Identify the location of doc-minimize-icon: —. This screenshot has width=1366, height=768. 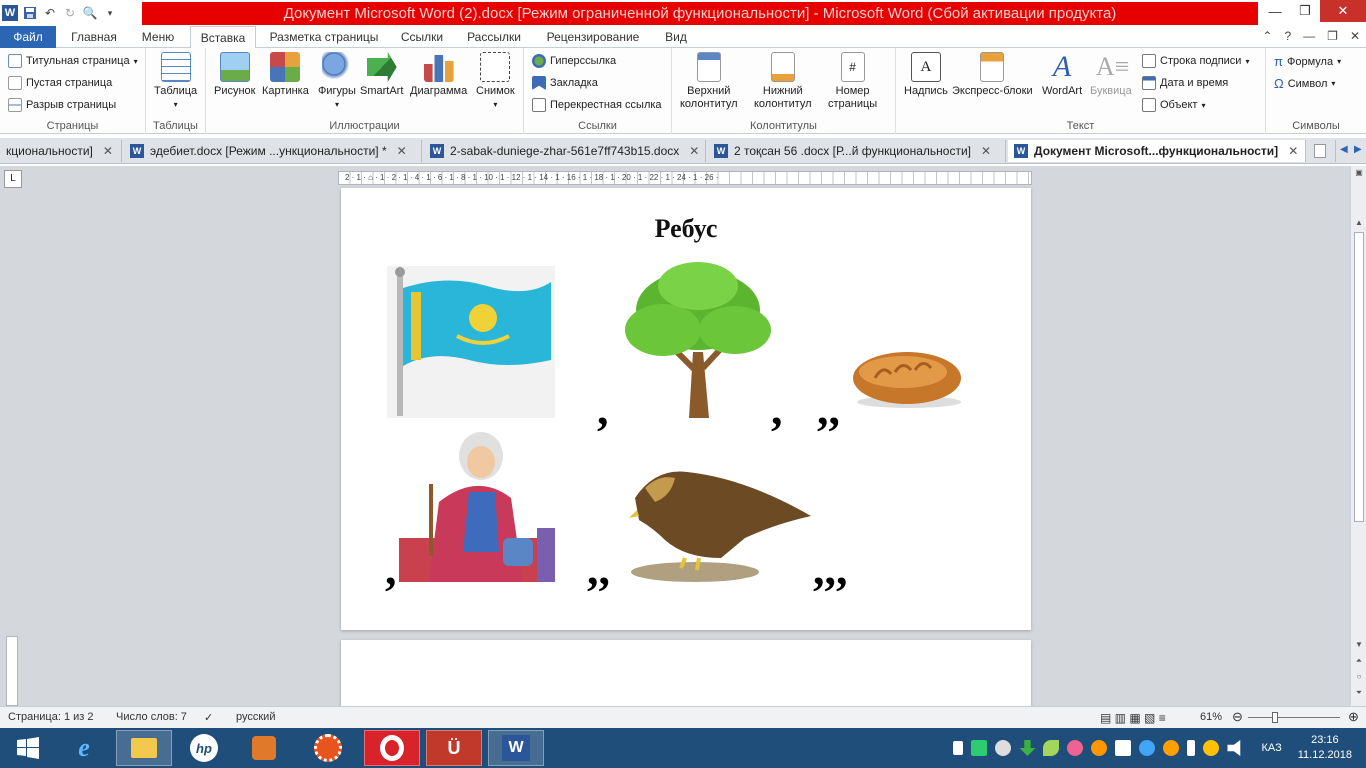
(1309, 36).